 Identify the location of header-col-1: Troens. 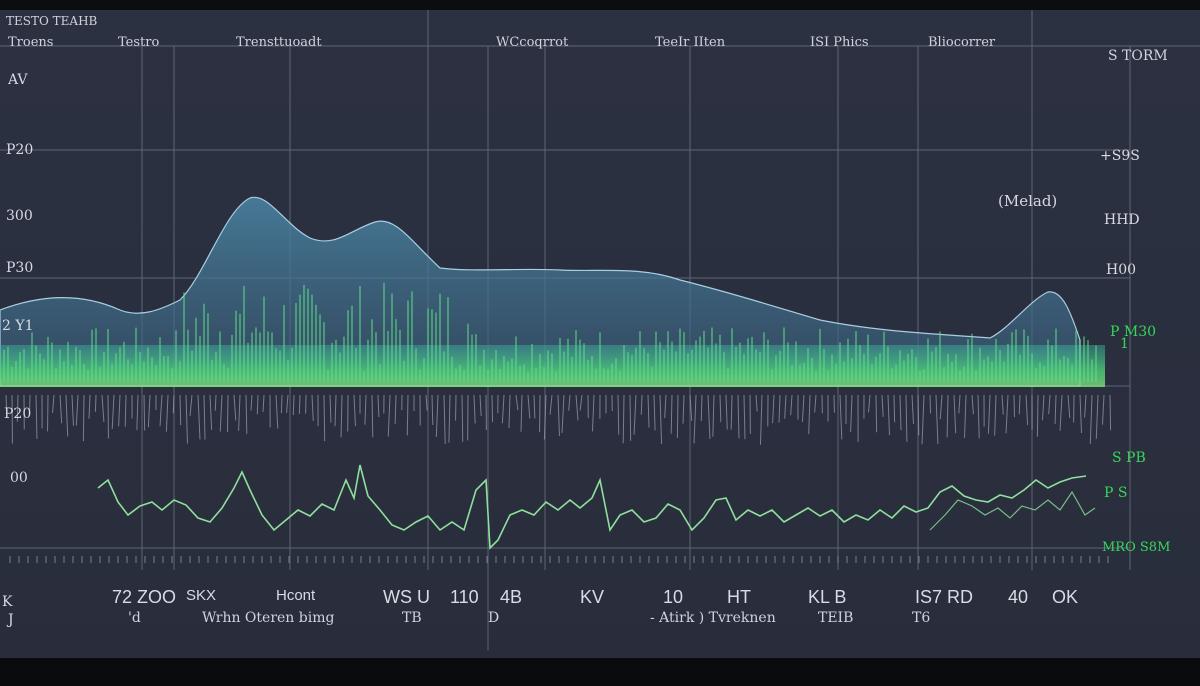
(31, 42).